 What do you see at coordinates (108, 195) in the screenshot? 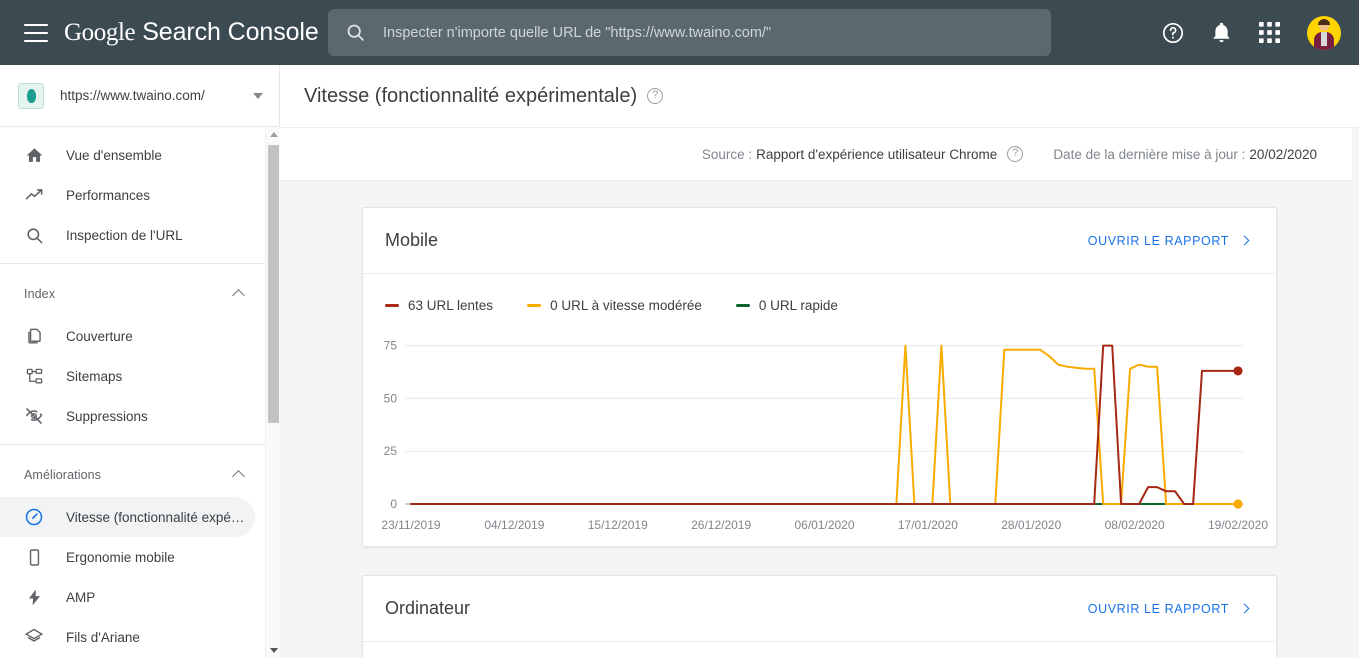
I see `sidebar-item-label: Performances` at bounding box center [108, 195].